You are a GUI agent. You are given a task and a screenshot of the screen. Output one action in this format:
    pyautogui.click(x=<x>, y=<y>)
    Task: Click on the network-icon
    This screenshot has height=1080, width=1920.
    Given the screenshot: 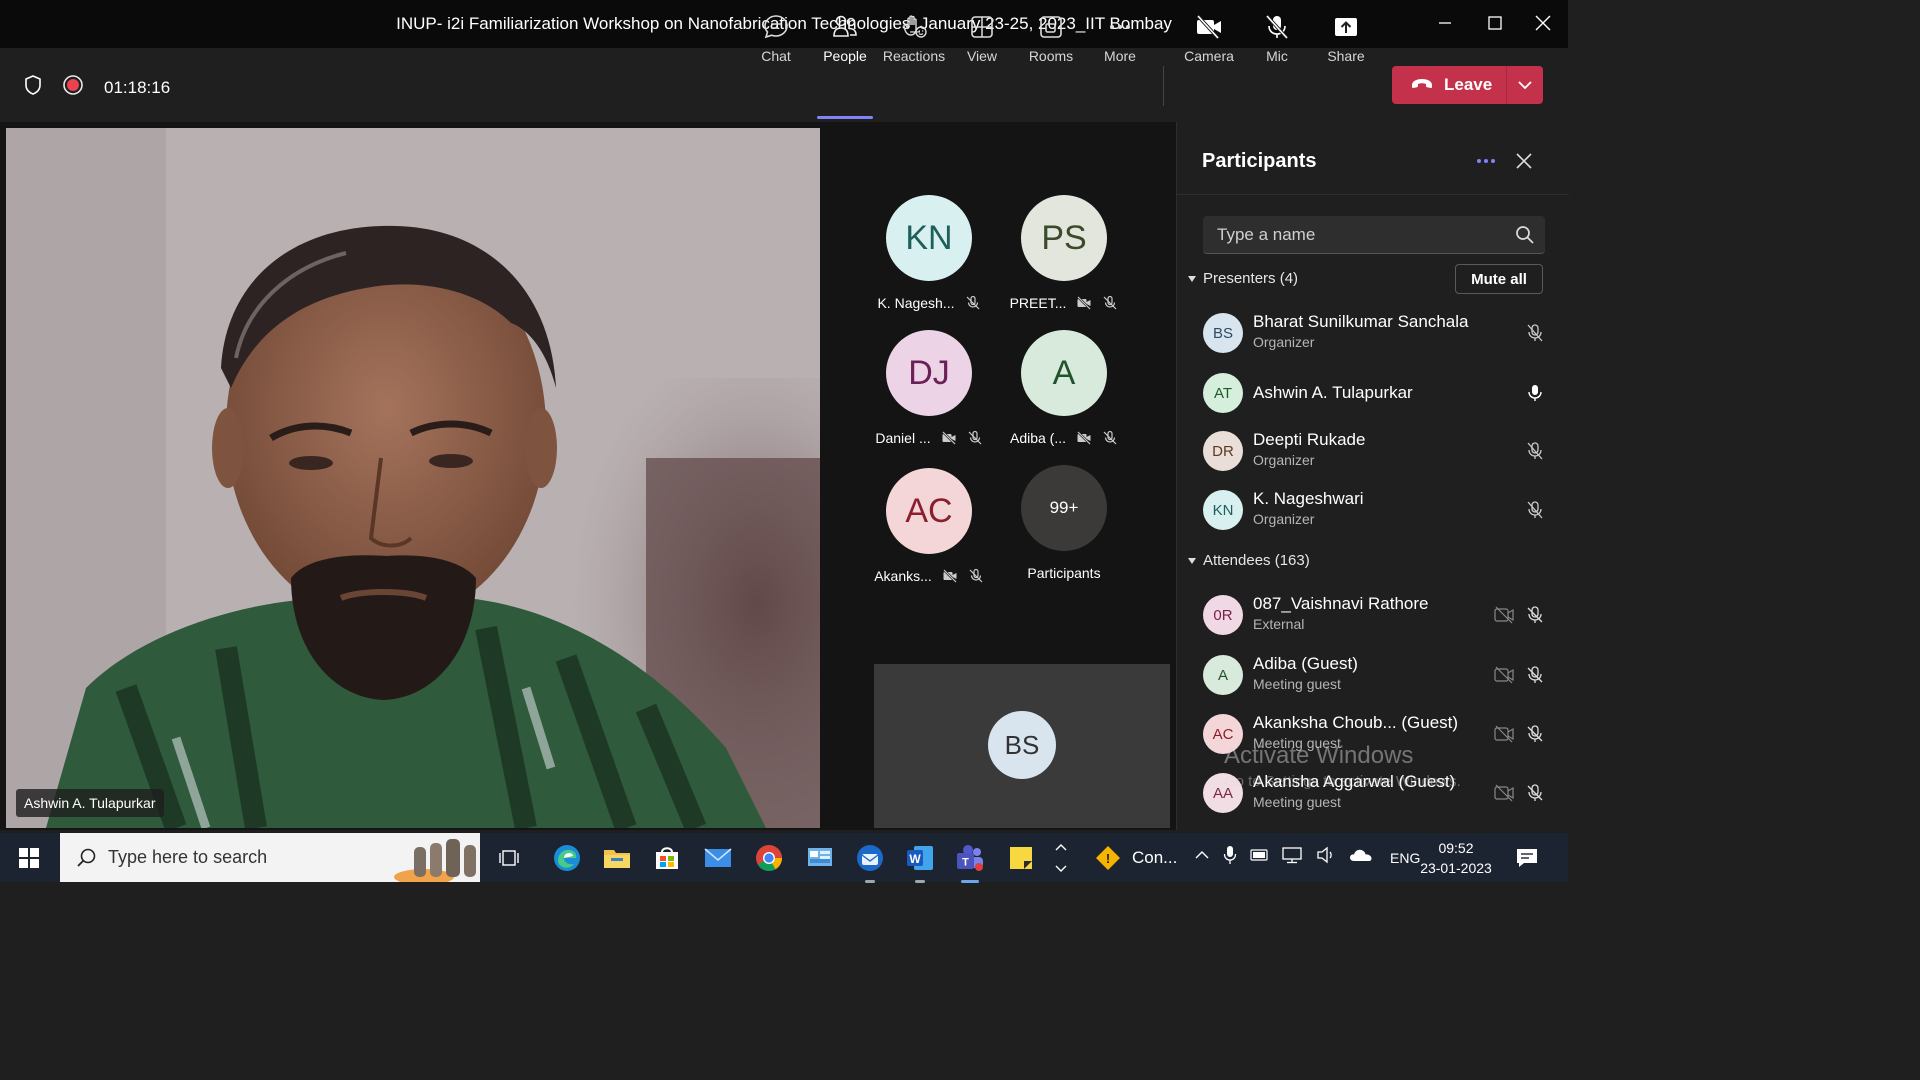 What is the action you would take?
    pyautogui.click(x=1292, y=857)
    